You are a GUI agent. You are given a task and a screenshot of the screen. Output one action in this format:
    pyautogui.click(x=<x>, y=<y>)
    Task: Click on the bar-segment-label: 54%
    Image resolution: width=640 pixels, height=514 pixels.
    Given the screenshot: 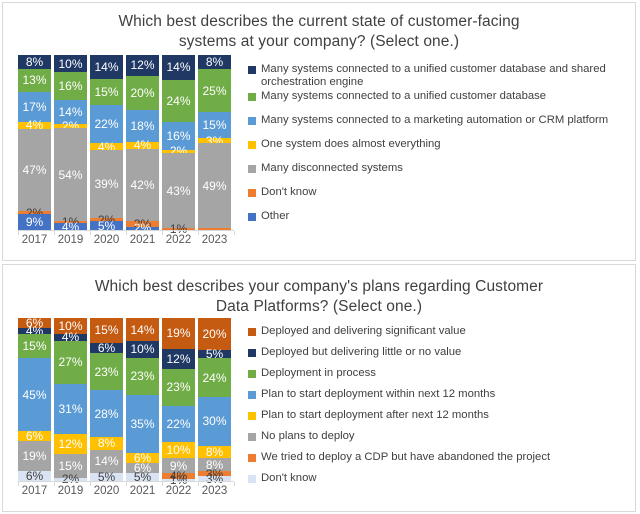 What is the action you would take?
    pyautogui.click(x=70, y=174)
    